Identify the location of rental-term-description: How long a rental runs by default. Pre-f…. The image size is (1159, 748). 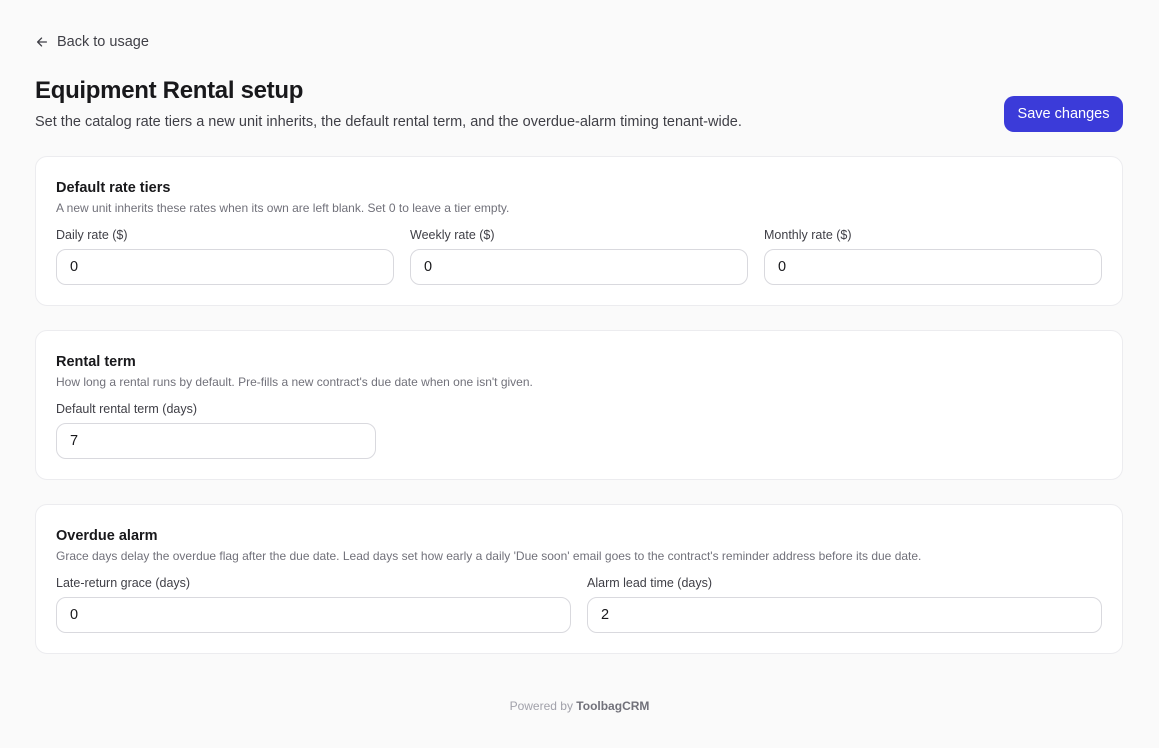
(294, 382).